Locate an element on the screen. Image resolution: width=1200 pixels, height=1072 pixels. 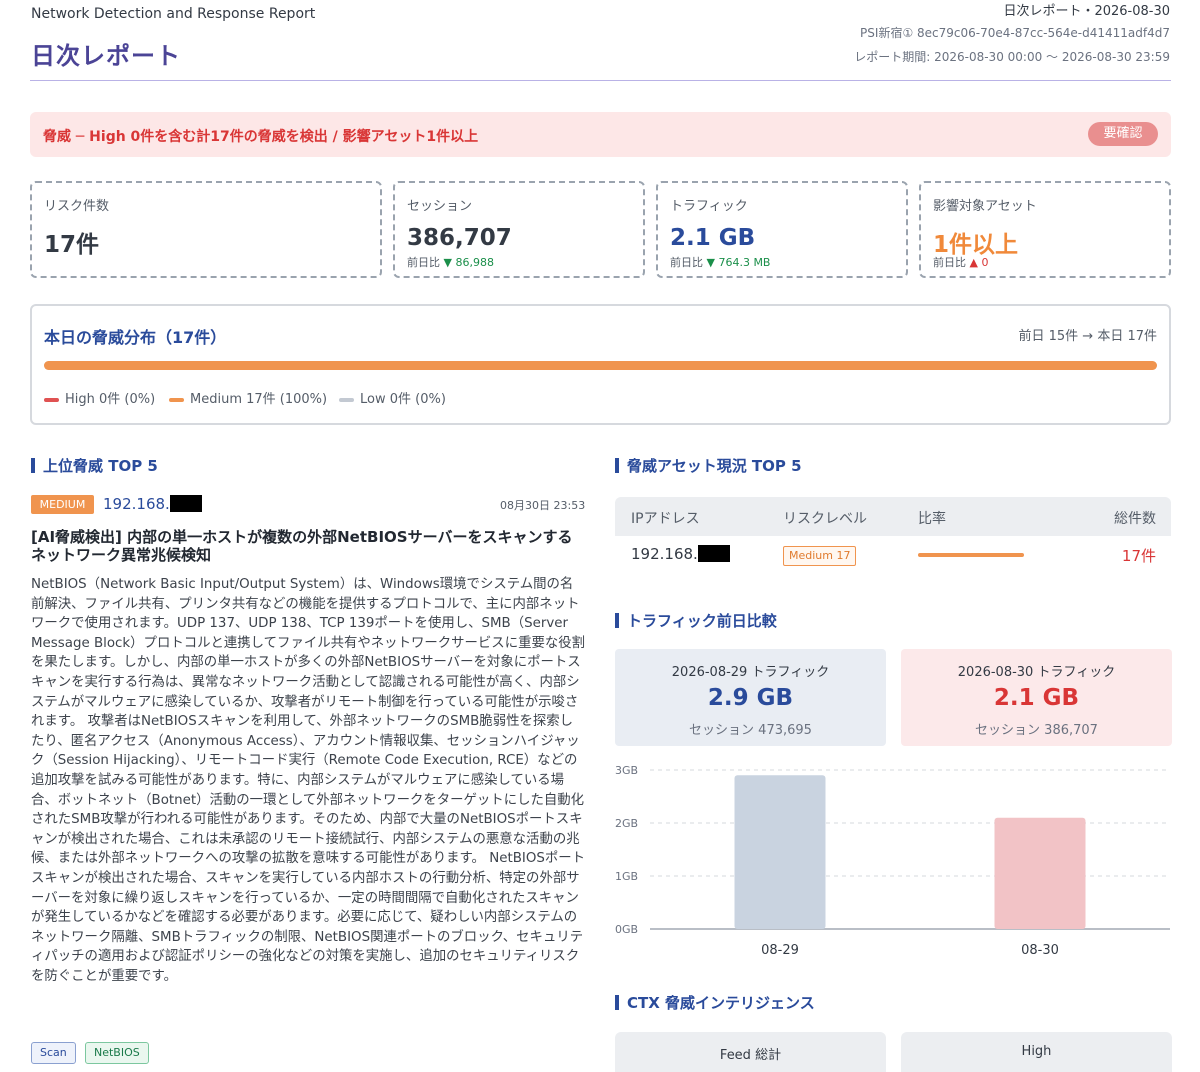
column-header-risk-level: リスクレベル is located at coordinates (825, 519).